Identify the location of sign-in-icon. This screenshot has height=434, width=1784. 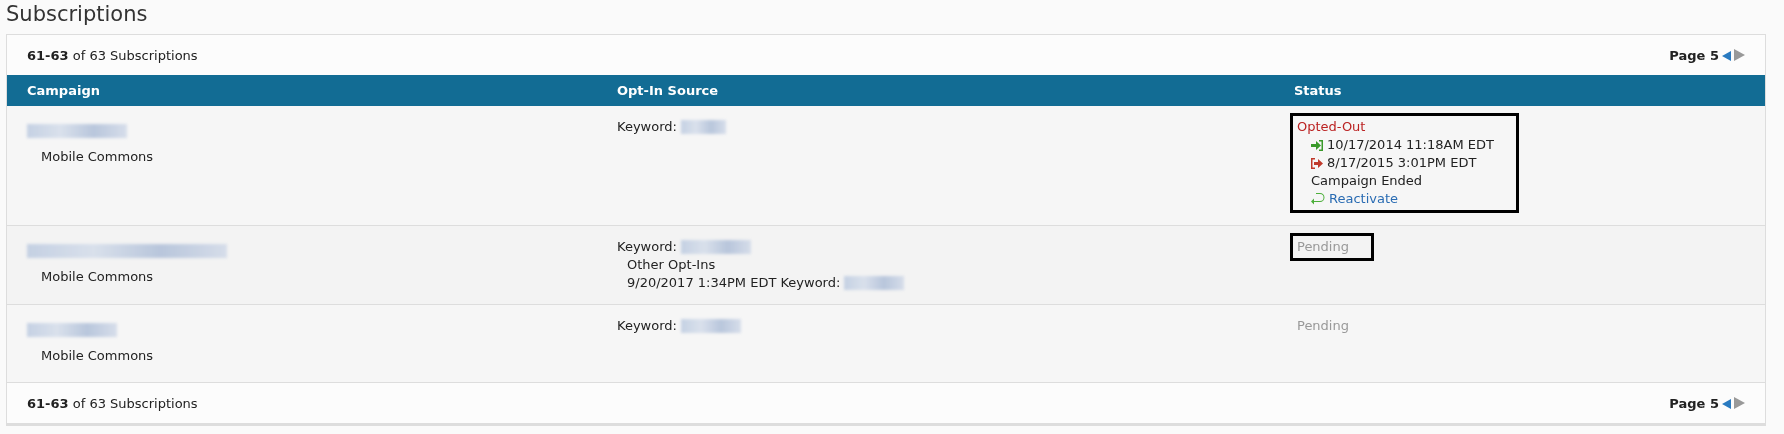
(1317, 145).